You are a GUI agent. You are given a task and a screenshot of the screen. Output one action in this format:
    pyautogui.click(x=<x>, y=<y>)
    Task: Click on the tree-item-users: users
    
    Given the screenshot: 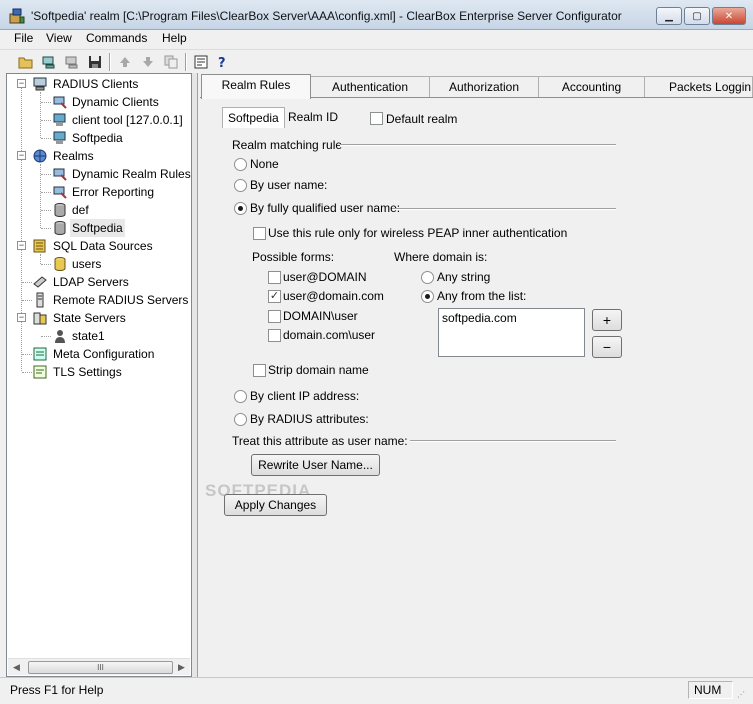 What is the action you would take?
    pyautogui.click(x=99, y=264)
    